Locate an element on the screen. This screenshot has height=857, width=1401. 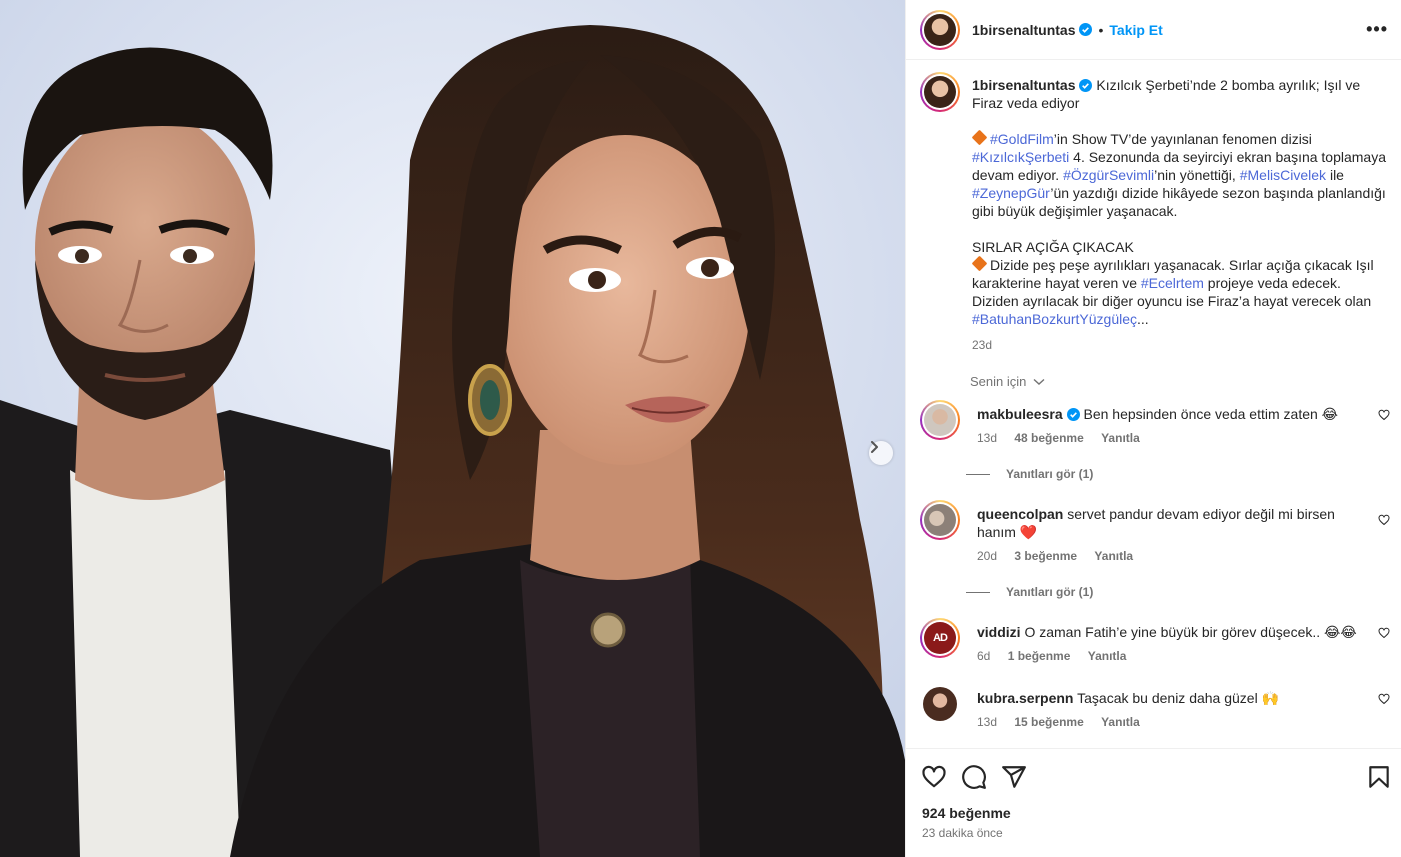
comment-time: 20d is located at coordinates (987, 556).